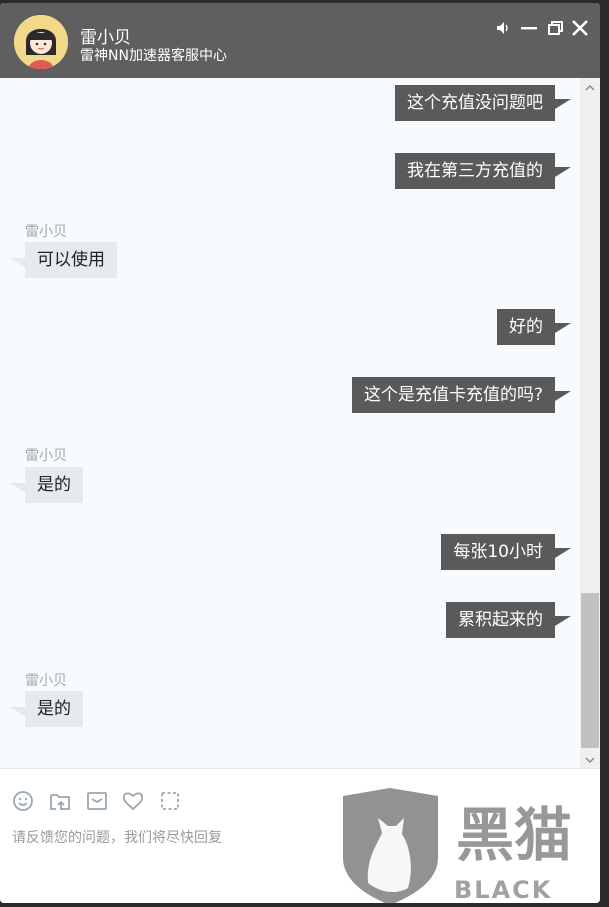  Describe the element at coordinates (133, 801) in the screenshot. I see `favorite-icon` at that location.